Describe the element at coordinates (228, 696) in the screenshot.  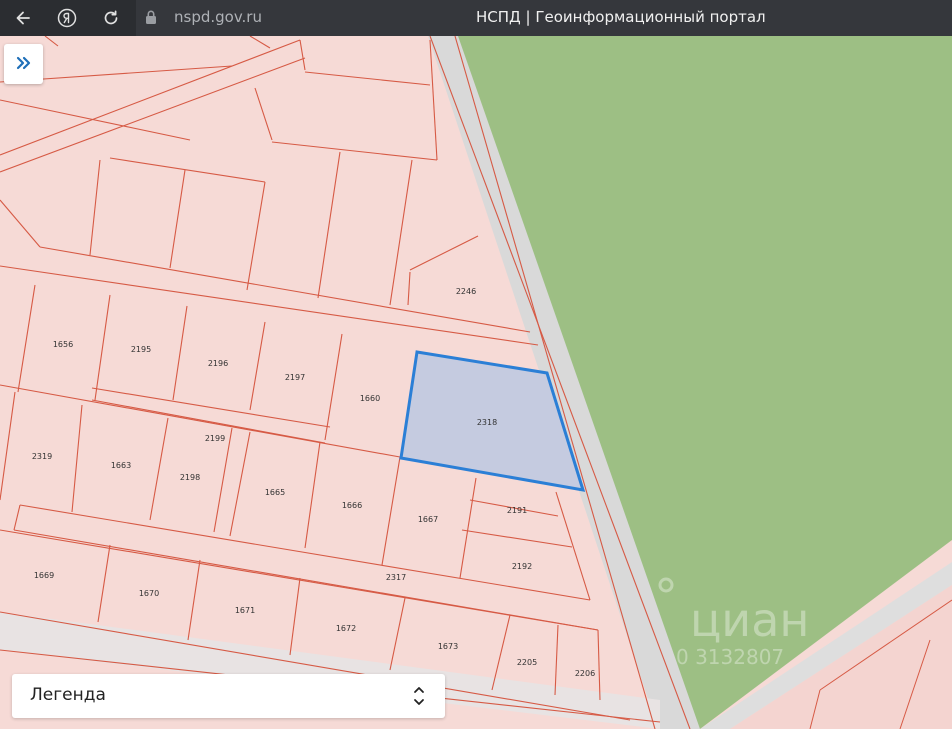
I see `legend-dropdown: Легенда` at that location.